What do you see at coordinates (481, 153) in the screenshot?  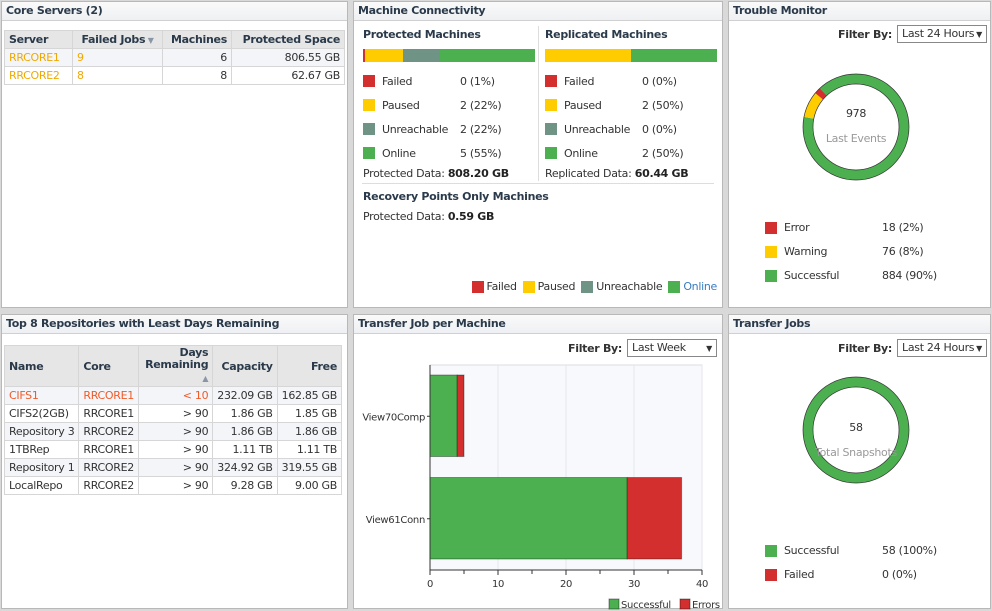 I see `status-value: 5 (55%)` at bounding box center [481, 153].